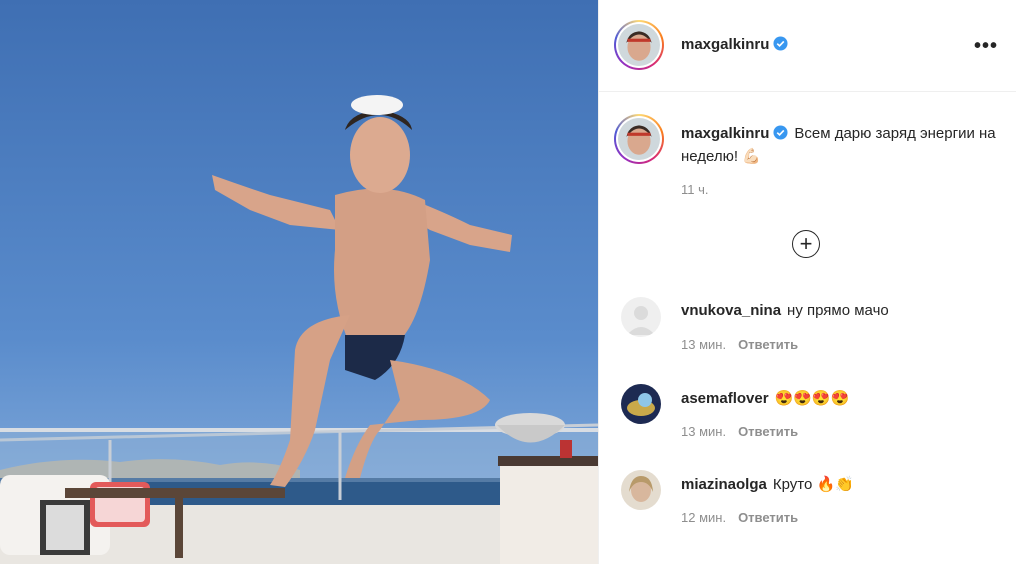 Image resolution: width=1016 pixels, height=564 pixels. I want to click on comment-text: vnukova_nina ну прямо мачо, so click(785, 310).